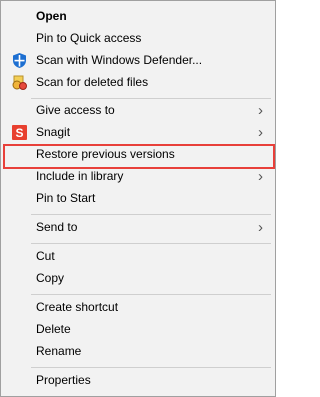 The height and width of the screenshot is (397, 320). Describe the element at coordinates (53, 329) in the screenshot. I see `menu-item-delete-label: Delete` at that location.